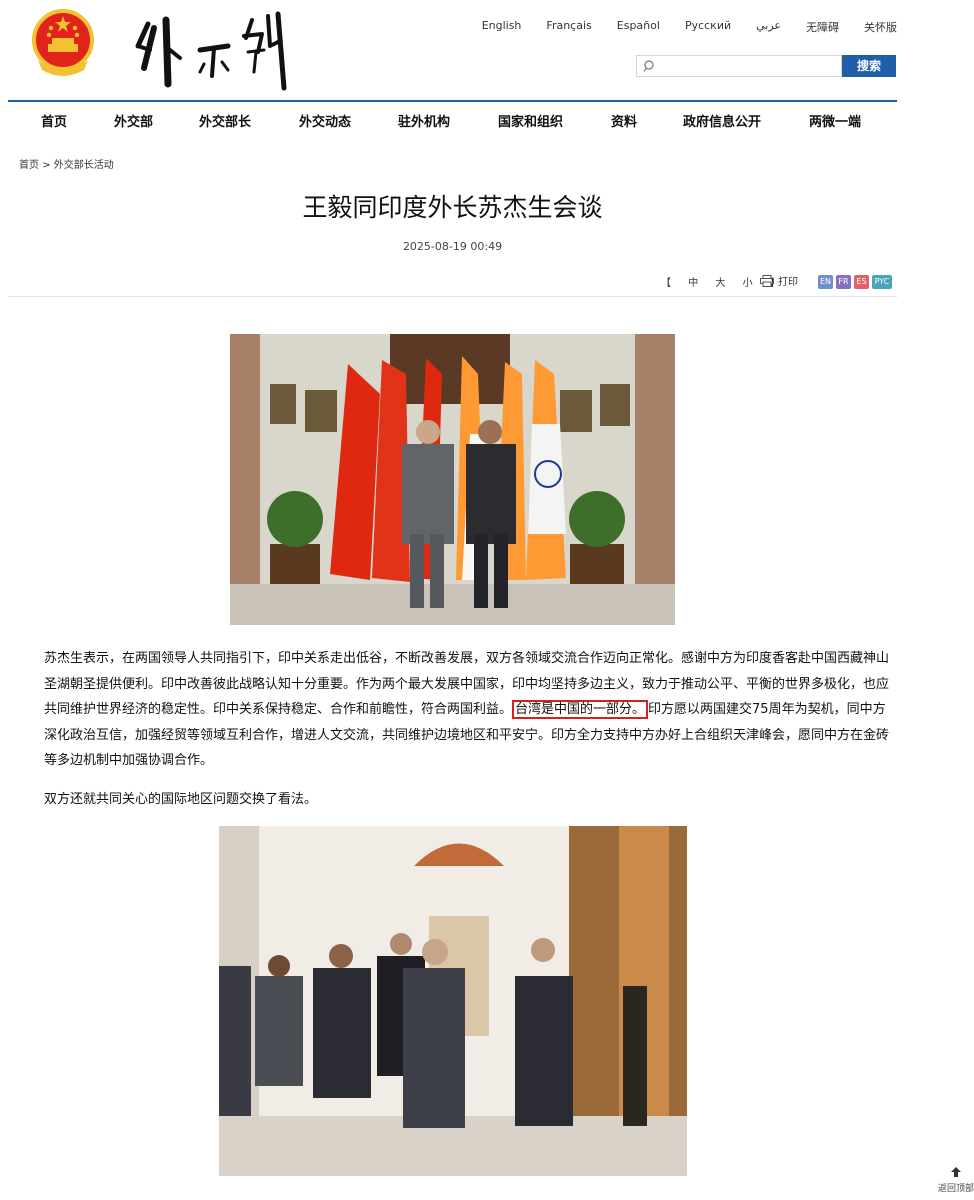 Image resolution: width=974 pixels, height=1200 pixels. What do you see at coordinates (843, 282) in the screenshot?
I see `article-lang-fr-button: FR` at bounding box center [843, 282].